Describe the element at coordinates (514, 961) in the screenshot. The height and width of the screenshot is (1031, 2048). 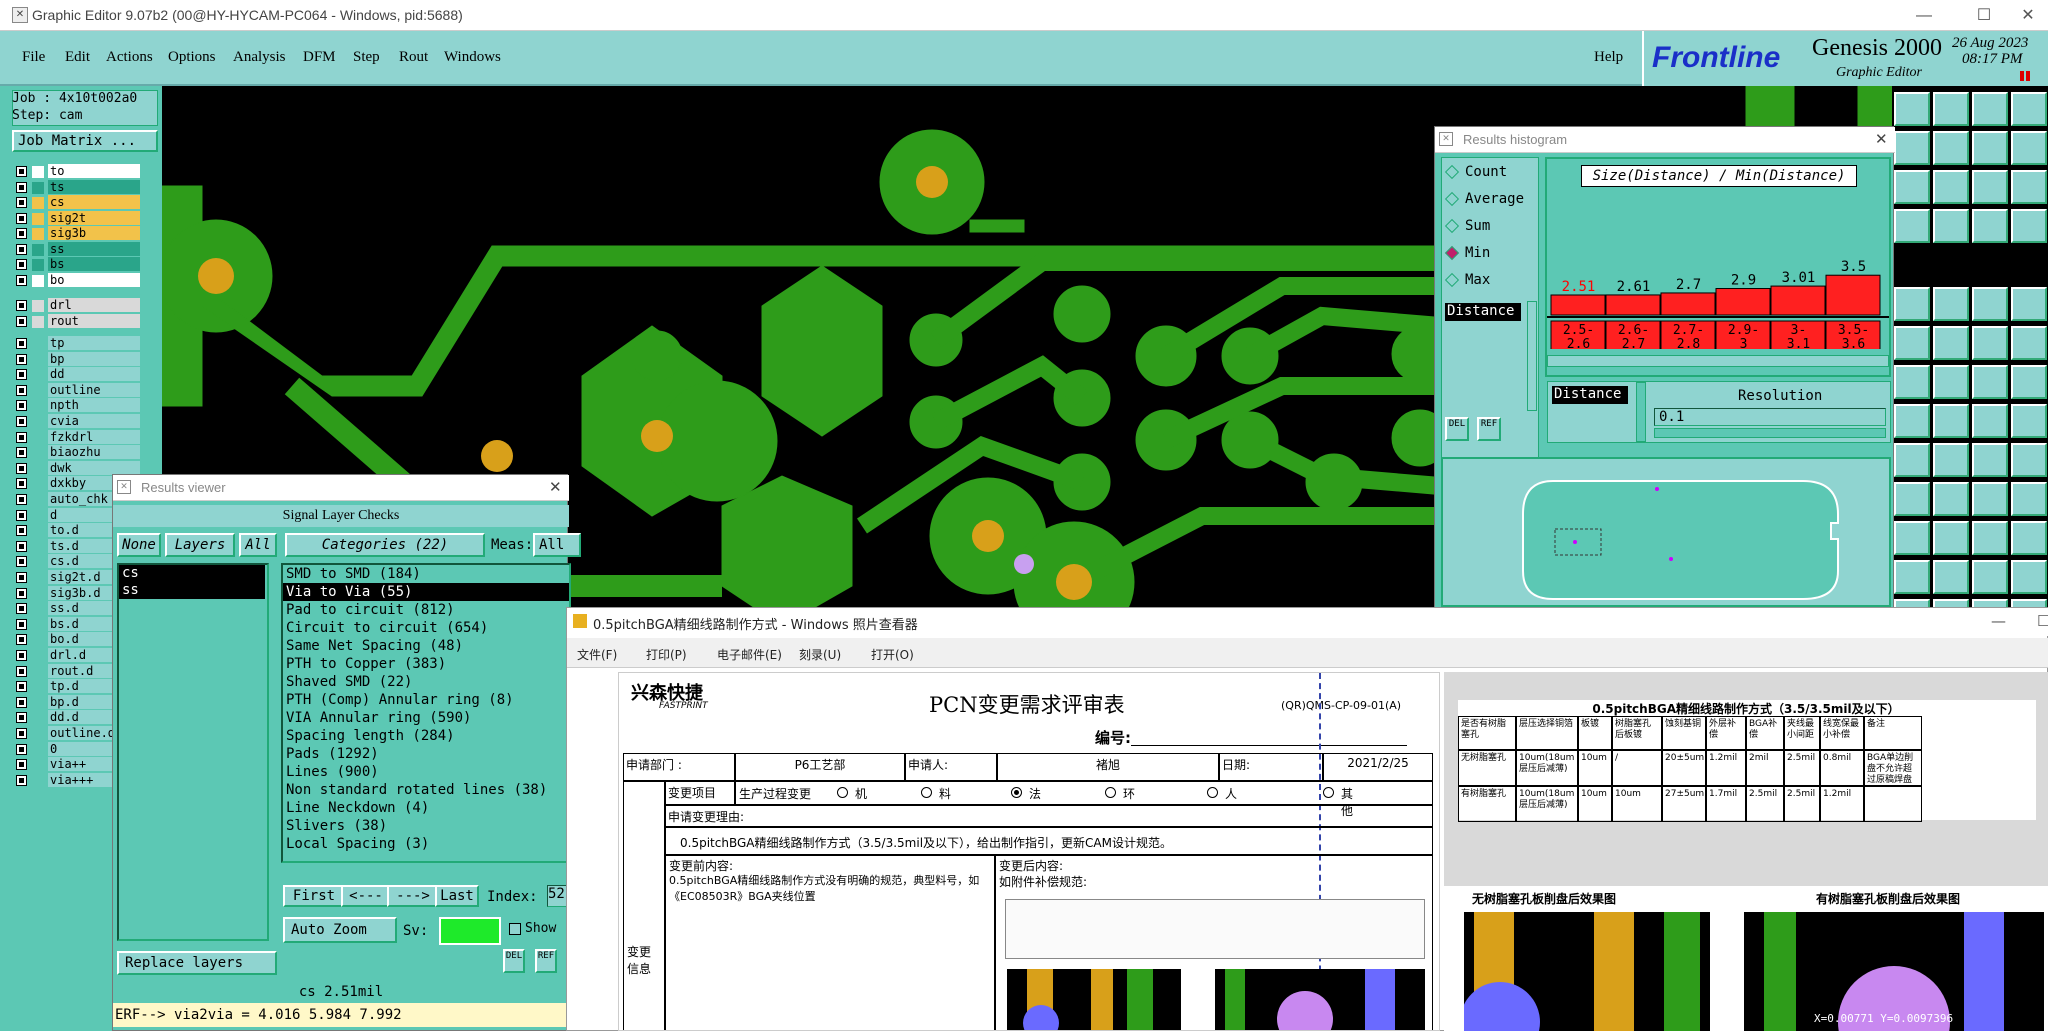
I see `del-button: DEL` at that location.